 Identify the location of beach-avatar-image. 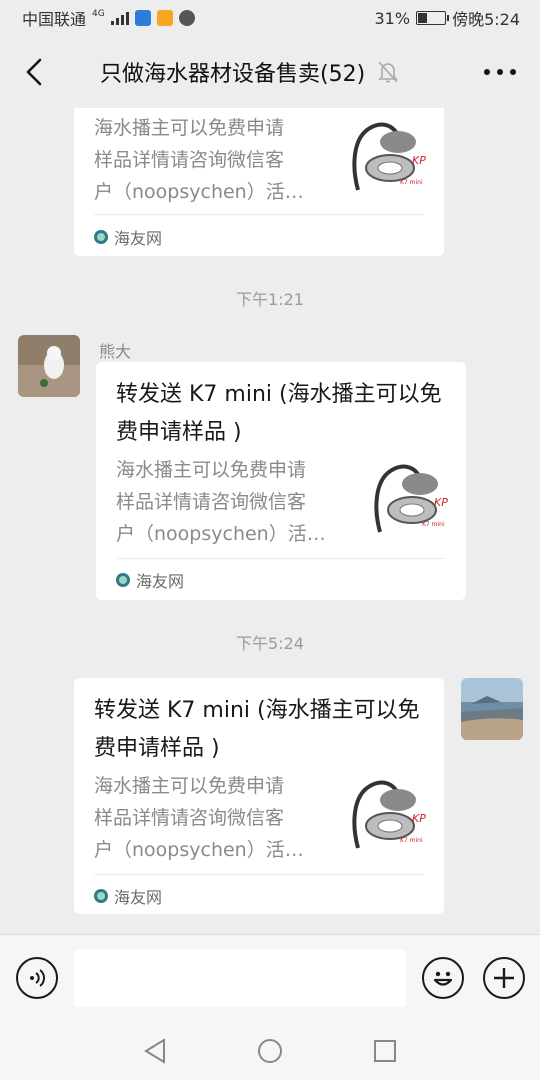
(492, 709).